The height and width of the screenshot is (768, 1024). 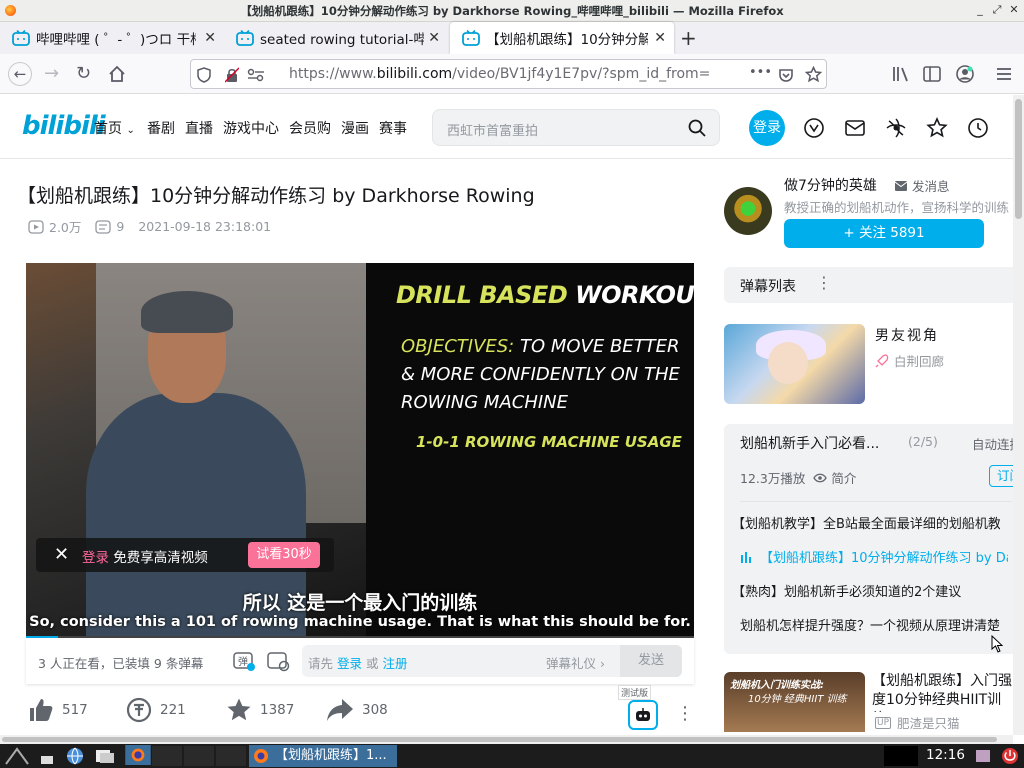 I want to click on tab-seated-rowing: seated rowing tutorial-哔哩哔哩 ✕, so click(x=336, y=38).